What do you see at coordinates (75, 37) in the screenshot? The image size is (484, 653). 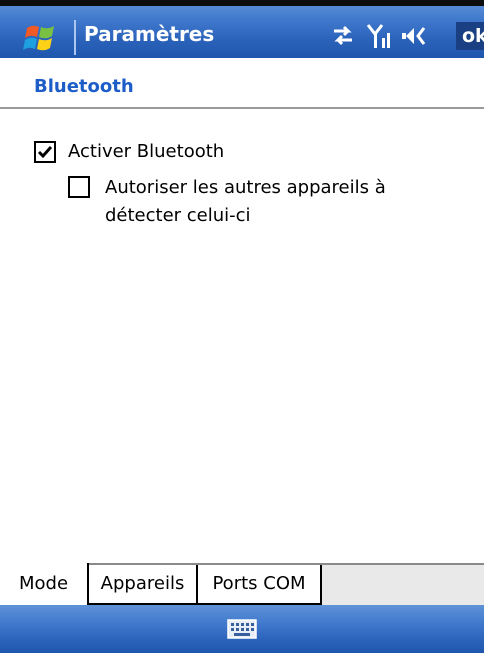 I see `title-separator` at bounding box center [75, 37].